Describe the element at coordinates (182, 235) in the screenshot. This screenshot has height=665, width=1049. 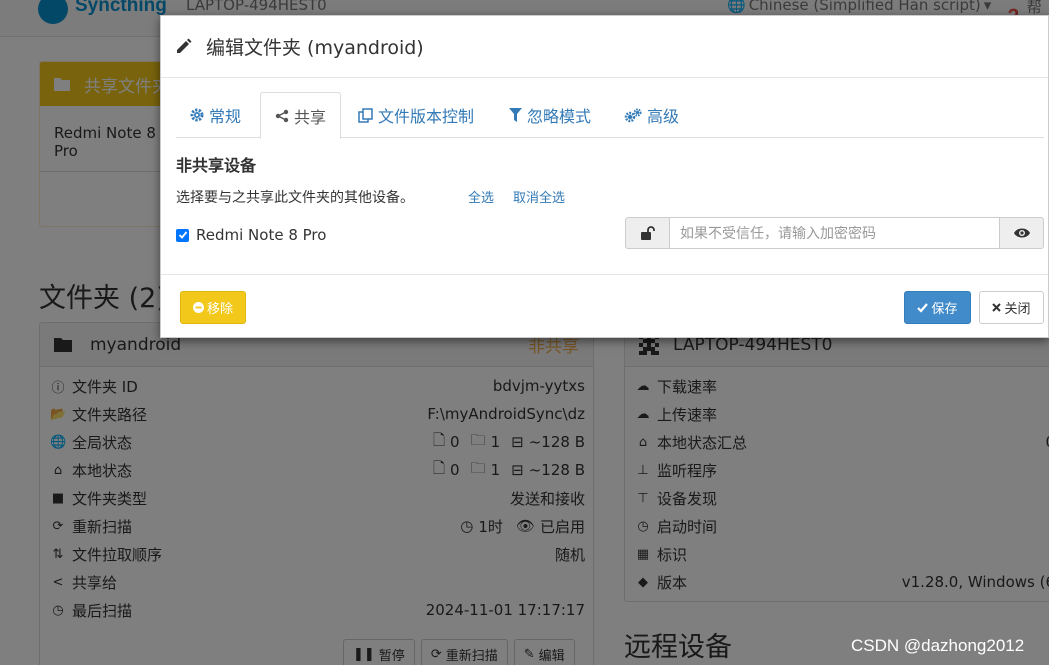
I see `device-checkbox` at that location.